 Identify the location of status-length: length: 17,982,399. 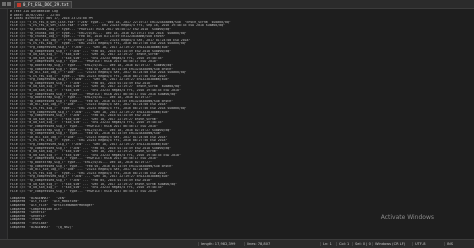
(217, 244).